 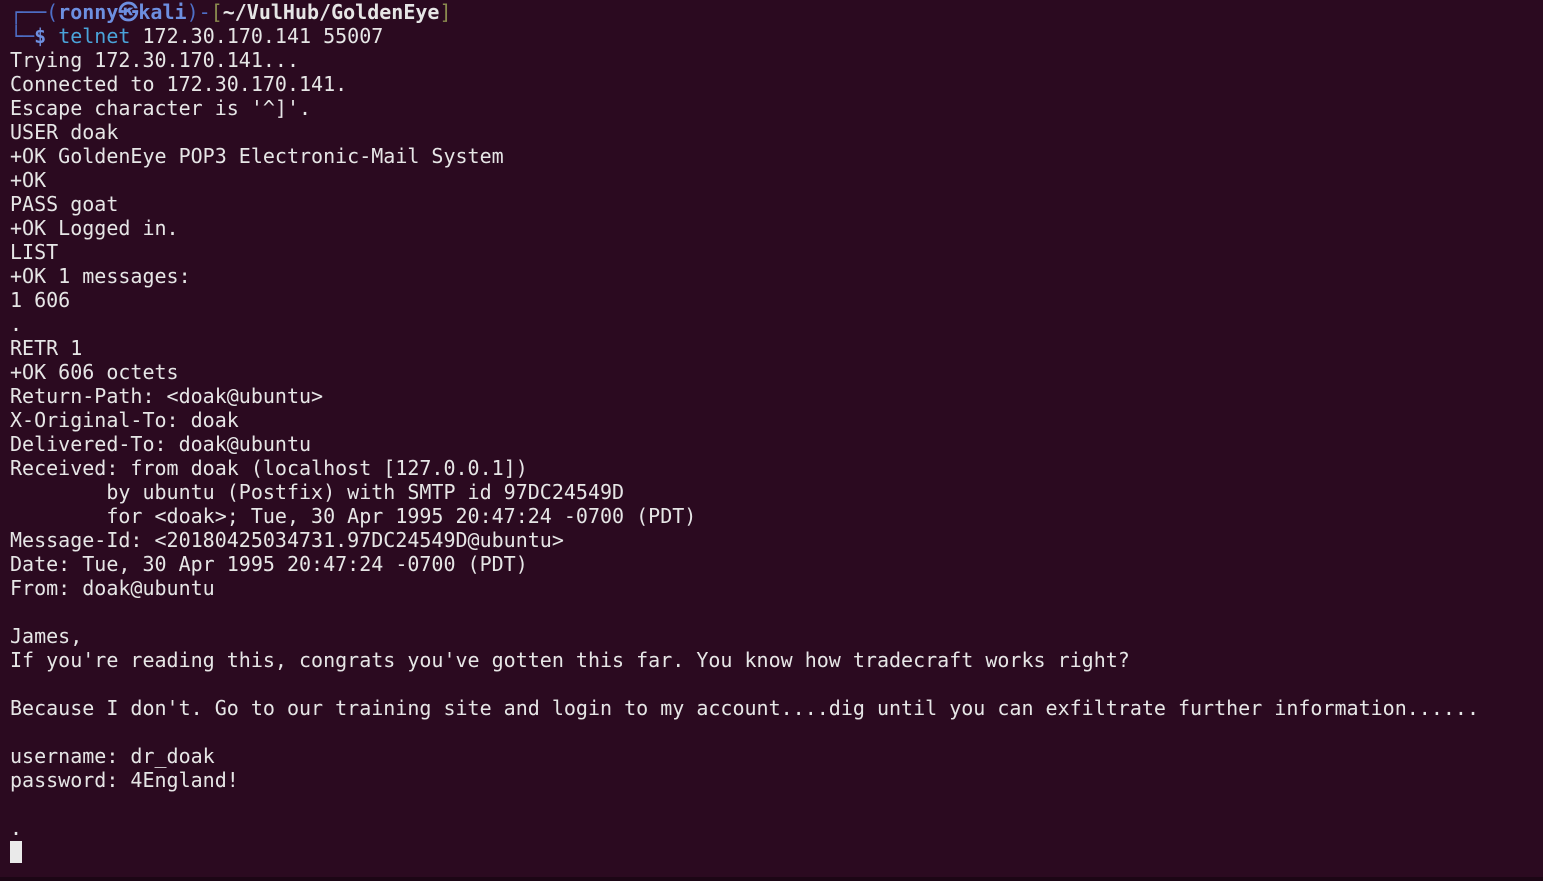 What do you see at coordinates (331, 12) in the screenshot?
I see `prompt-path: ~/VulHub/GoldenEye` at bounding box center [331, 12].